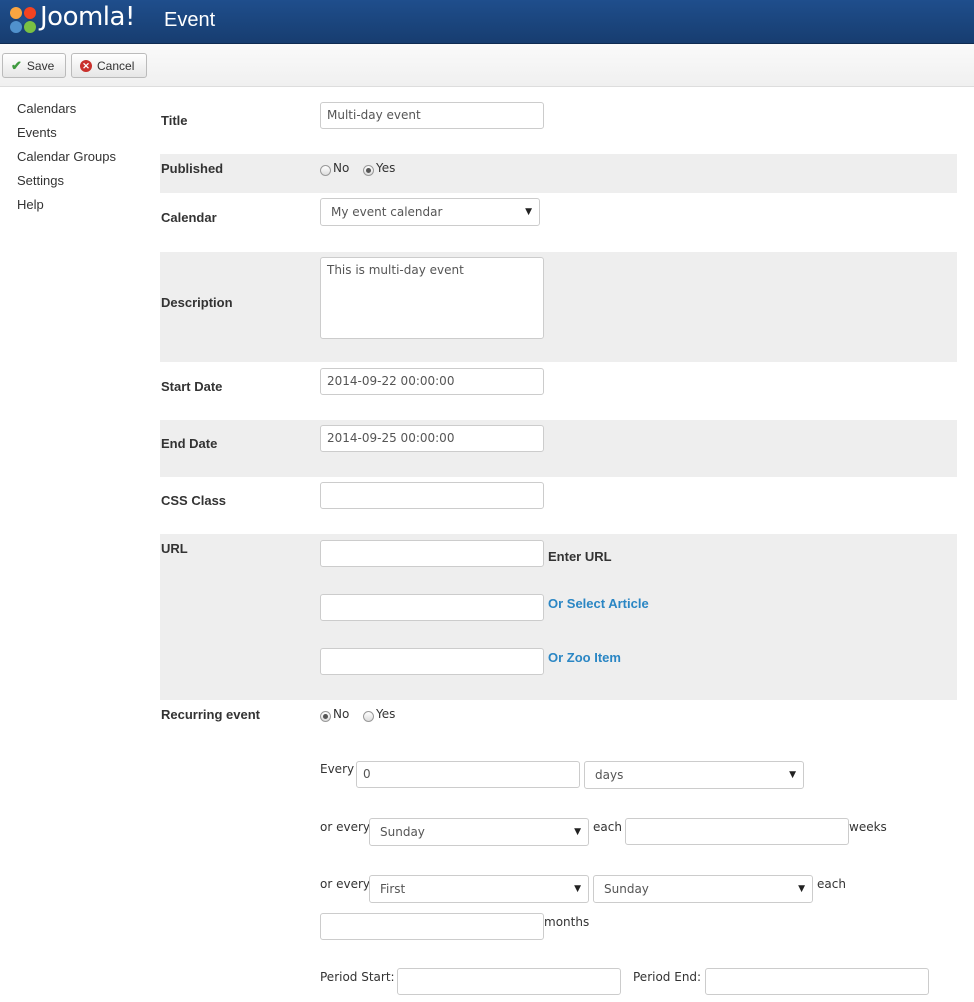  What do you see at coordinates (703, 889) in the screenshot?
I see `monthly-weekday-select: Sunday ▼` at bounding box center [703, 889].